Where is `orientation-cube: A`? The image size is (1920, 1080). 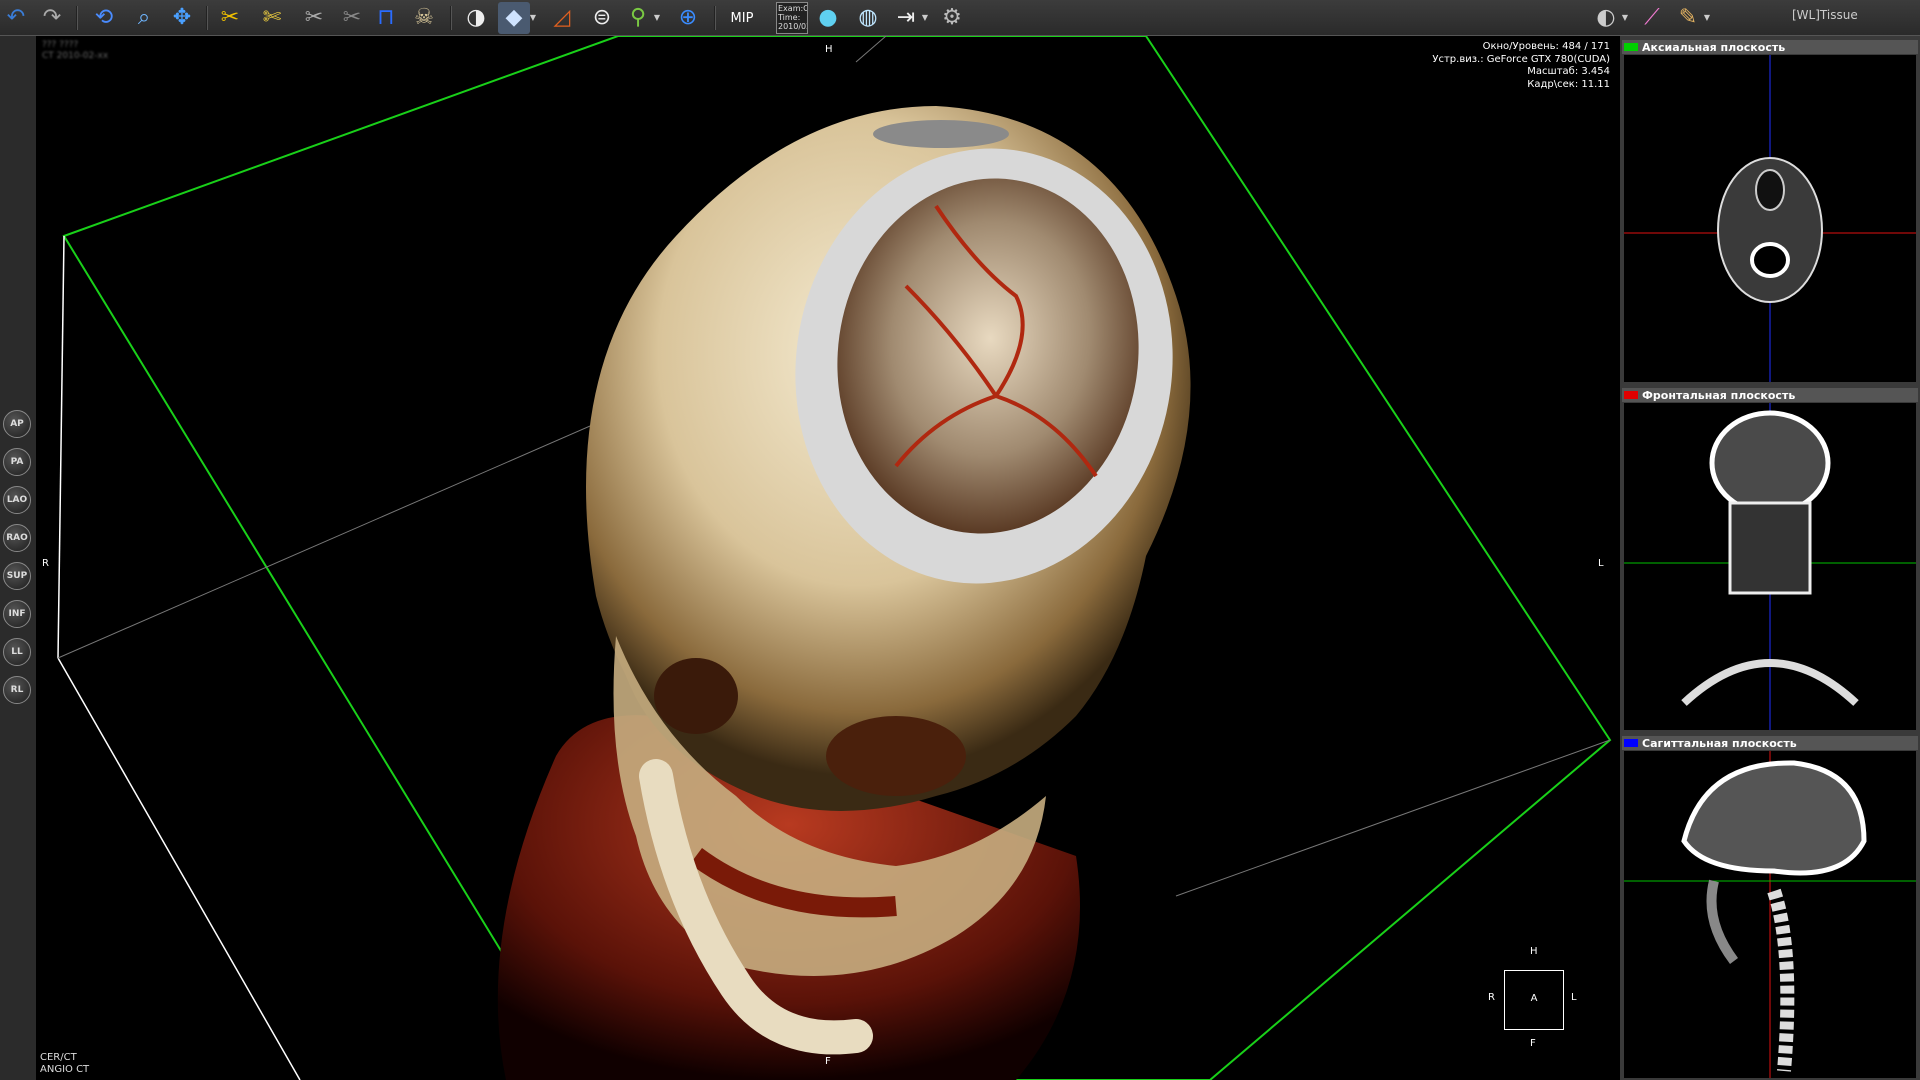
orientation-cube: A is located at coordinates (1534, 1000).